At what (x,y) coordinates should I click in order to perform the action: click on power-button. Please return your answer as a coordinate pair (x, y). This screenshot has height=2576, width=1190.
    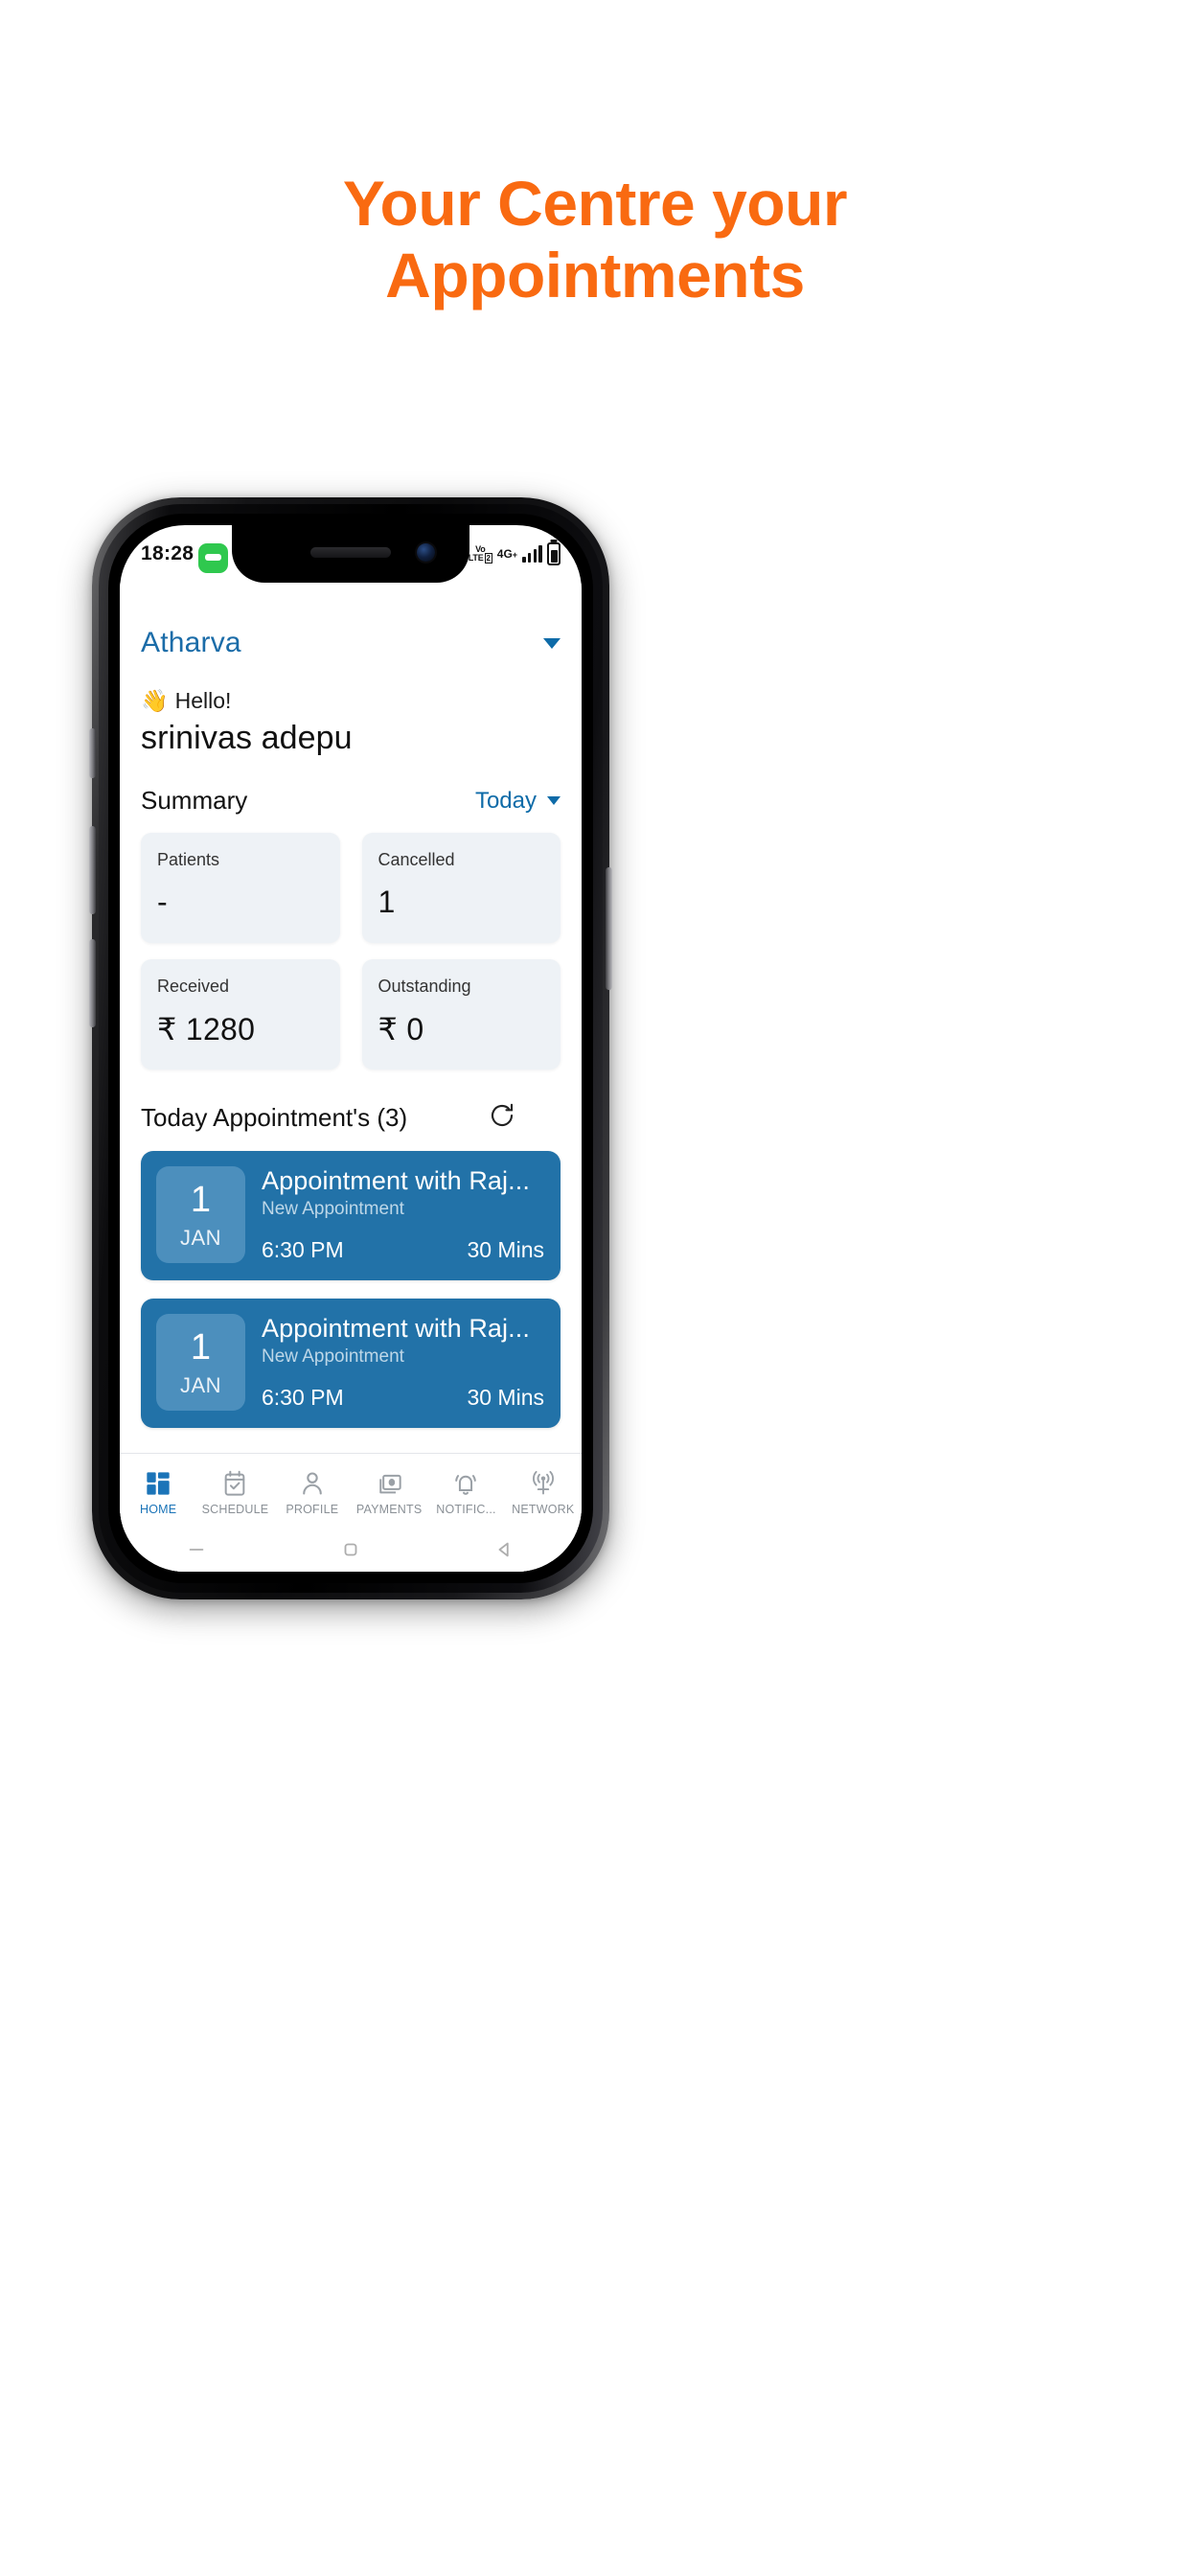
    Looking at the image, I should click on (609, 928).